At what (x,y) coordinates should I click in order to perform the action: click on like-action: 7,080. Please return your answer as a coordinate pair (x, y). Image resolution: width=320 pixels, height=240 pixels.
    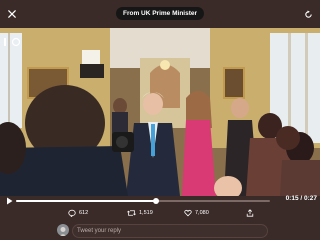
    Looking at the image, I should click on (196, 213).